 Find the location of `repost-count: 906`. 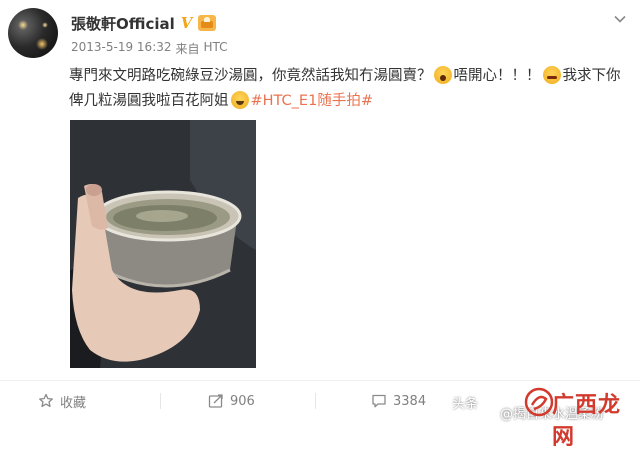

repost-count: 906 is located at coordinates (242, 401).